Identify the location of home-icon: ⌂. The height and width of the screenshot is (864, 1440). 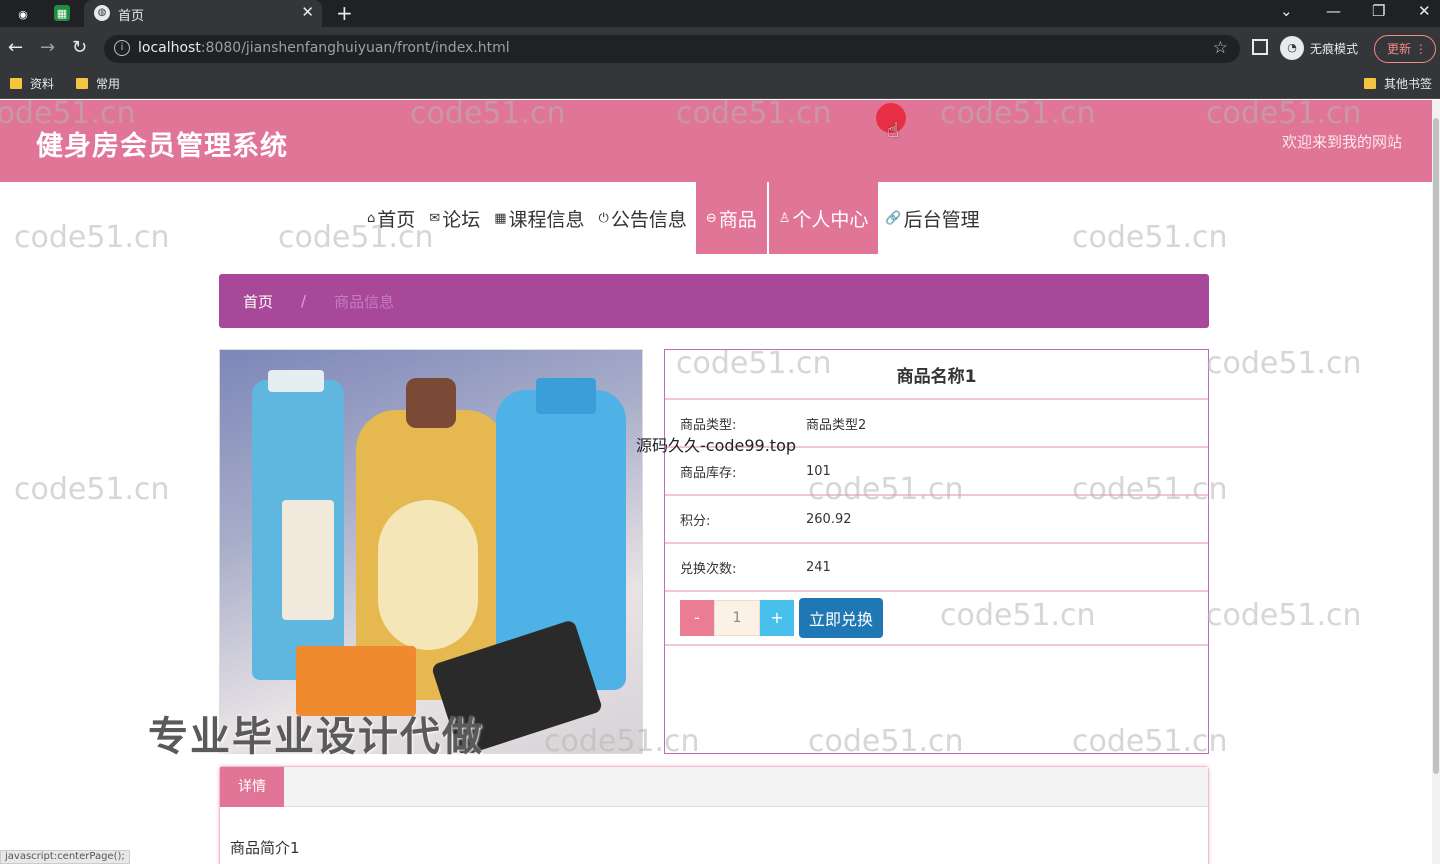
(371, 218).